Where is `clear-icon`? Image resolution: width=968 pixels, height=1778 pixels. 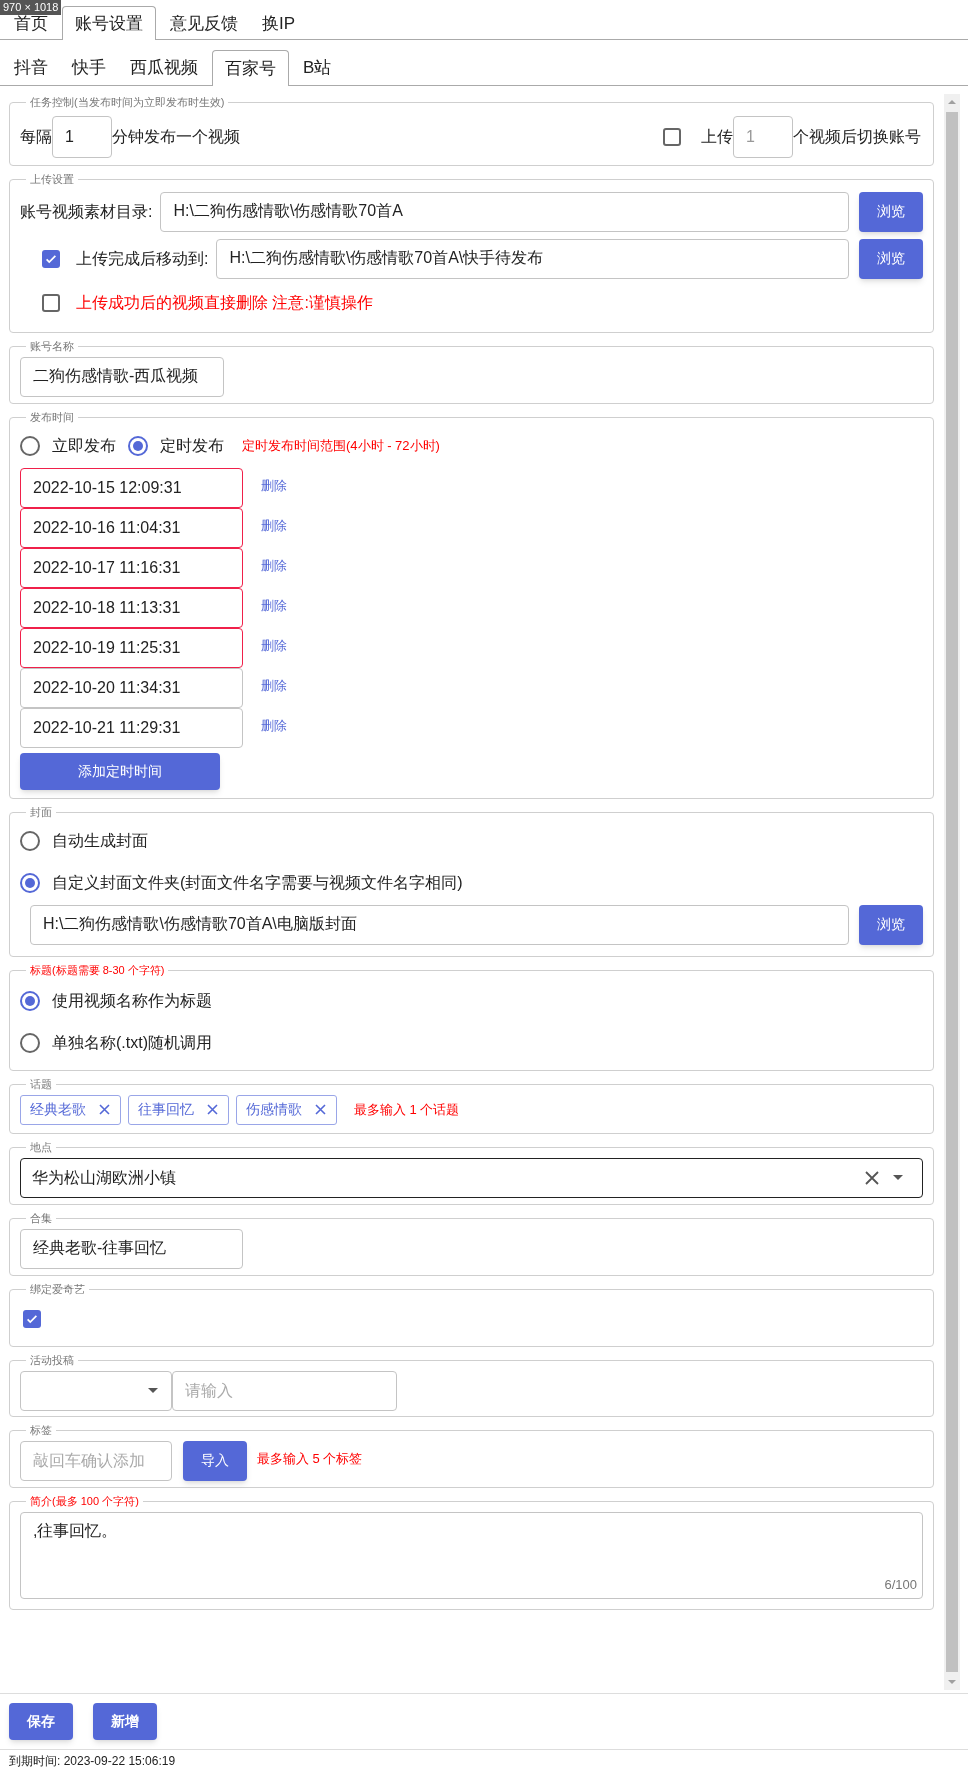
clear-icon is located at coordinates (872, 1177).